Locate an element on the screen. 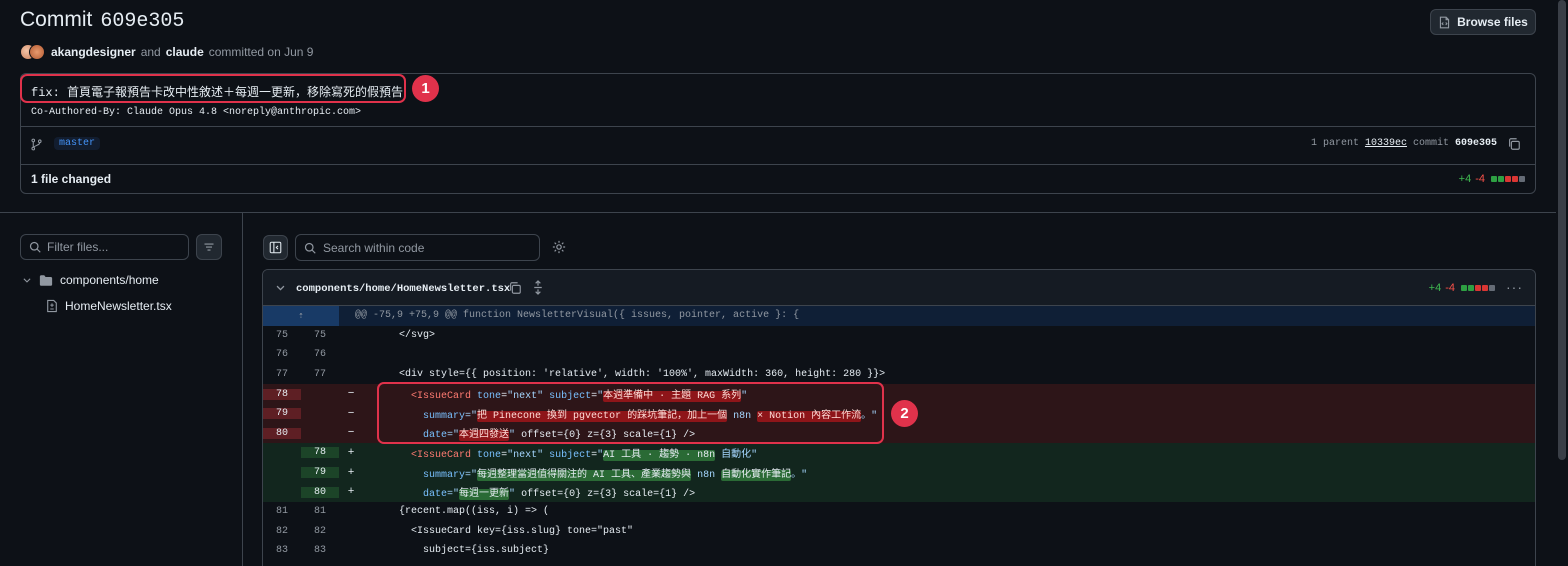 This screenshot has width=1568, height=566. tree-folder-components-home: components/home is located at coordinates (90, 280).